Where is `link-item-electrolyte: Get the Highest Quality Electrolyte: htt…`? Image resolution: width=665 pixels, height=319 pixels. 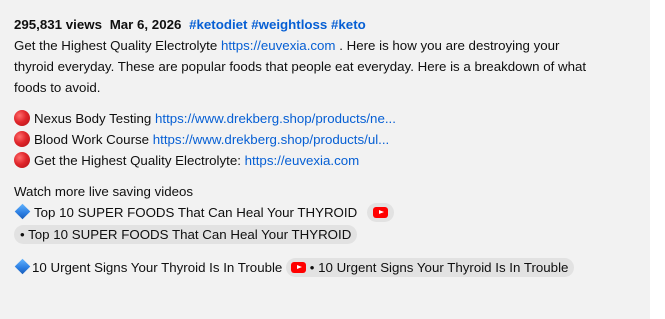 link-item-electrolyte: Get the Highest Quality Electrolyte: htt… is located at coordinates (325, 160).